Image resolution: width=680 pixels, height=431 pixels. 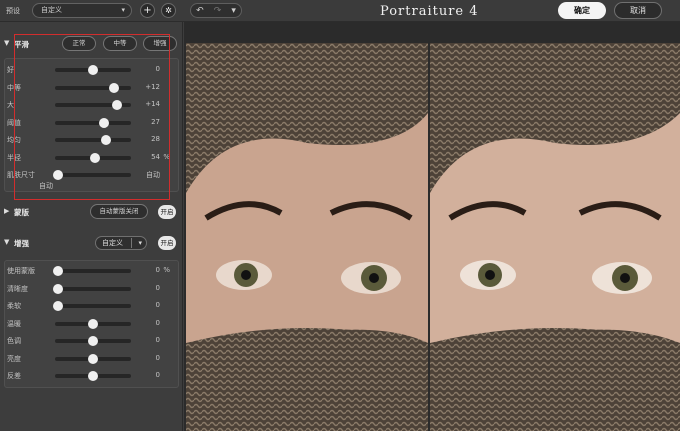 What do you see at coordinates (200, 11) in the screenshot?
I see `undo-icon: ↶` at bounding box center [200, 11].